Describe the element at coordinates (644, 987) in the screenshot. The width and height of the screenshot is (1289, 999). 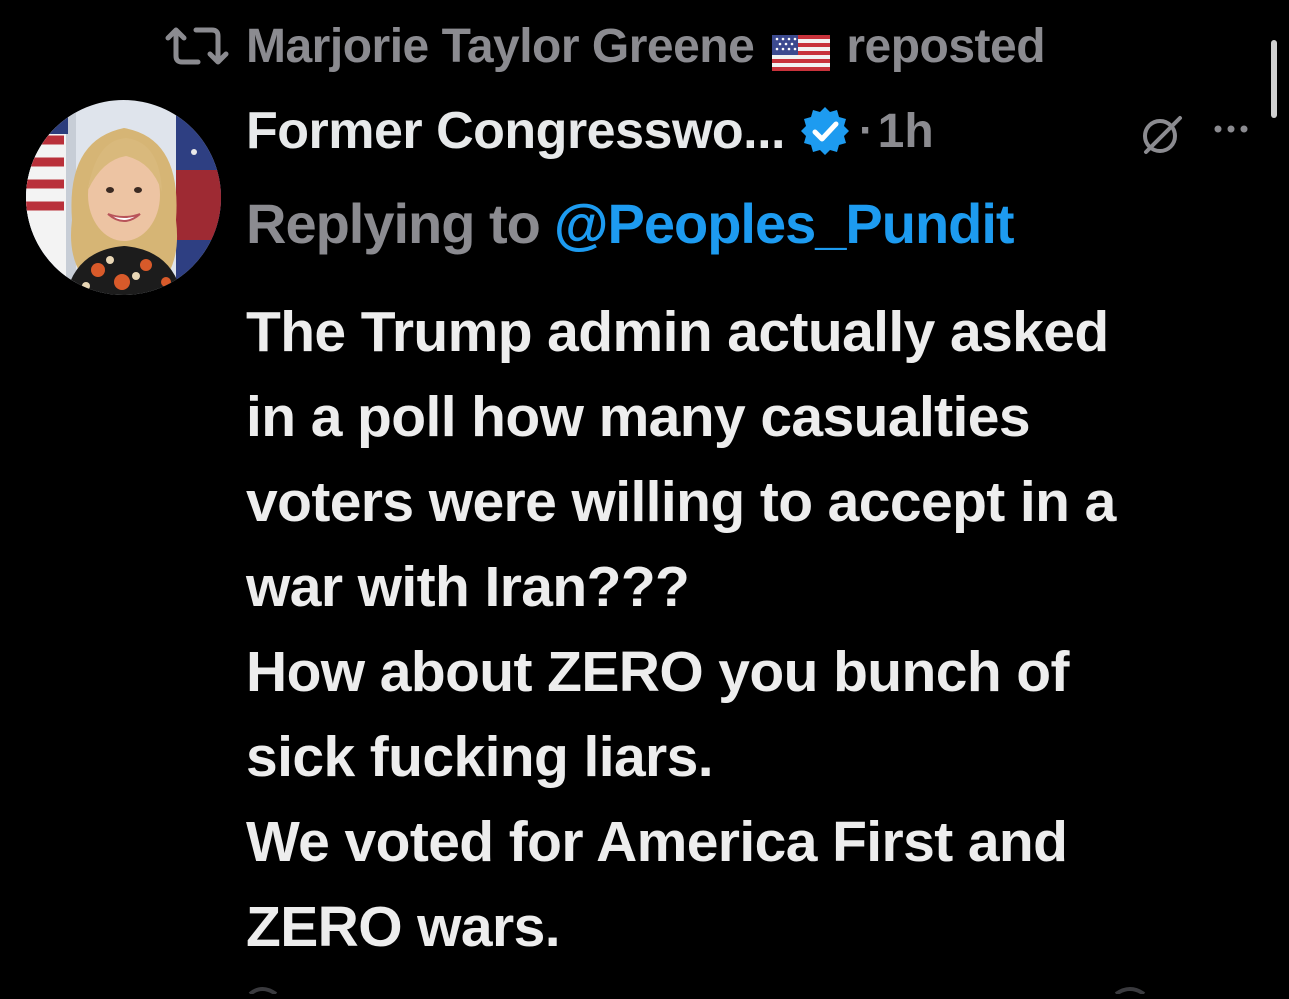
I see `cut-off-action-bar` at that location.